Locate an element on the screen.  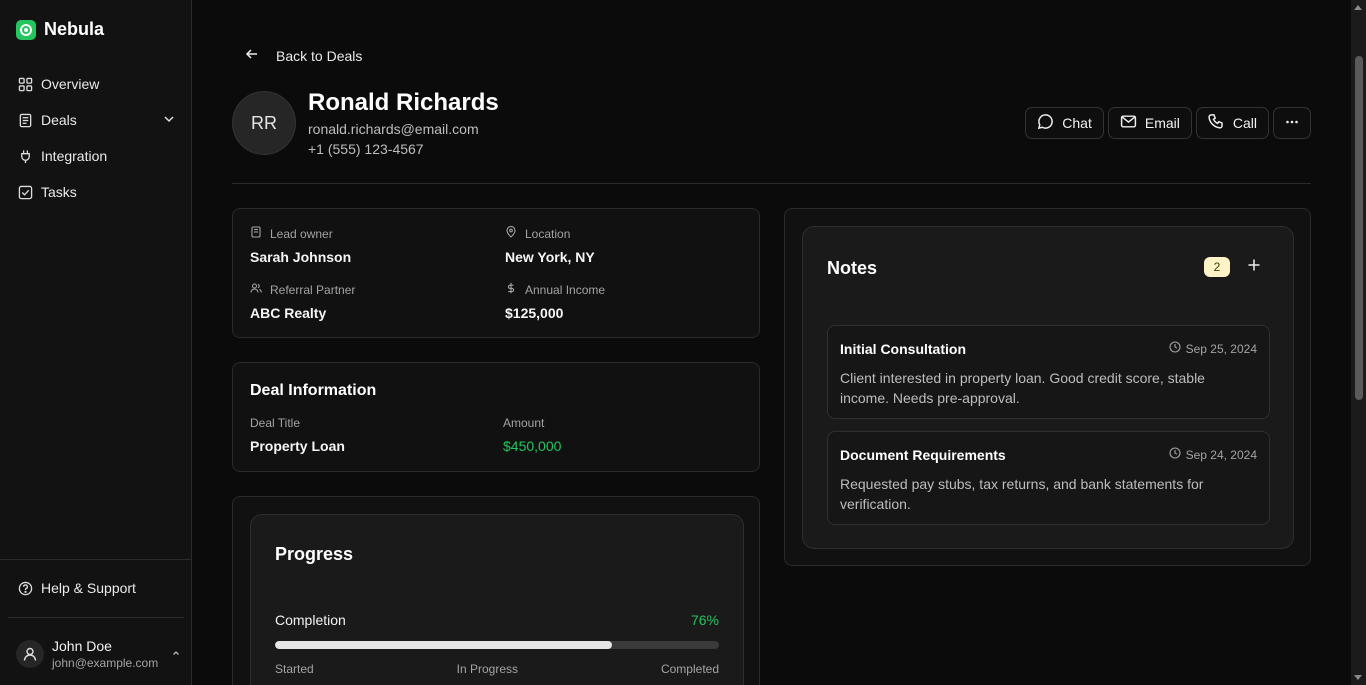
location-value: New York, NY is located at coordinates (550, 257).